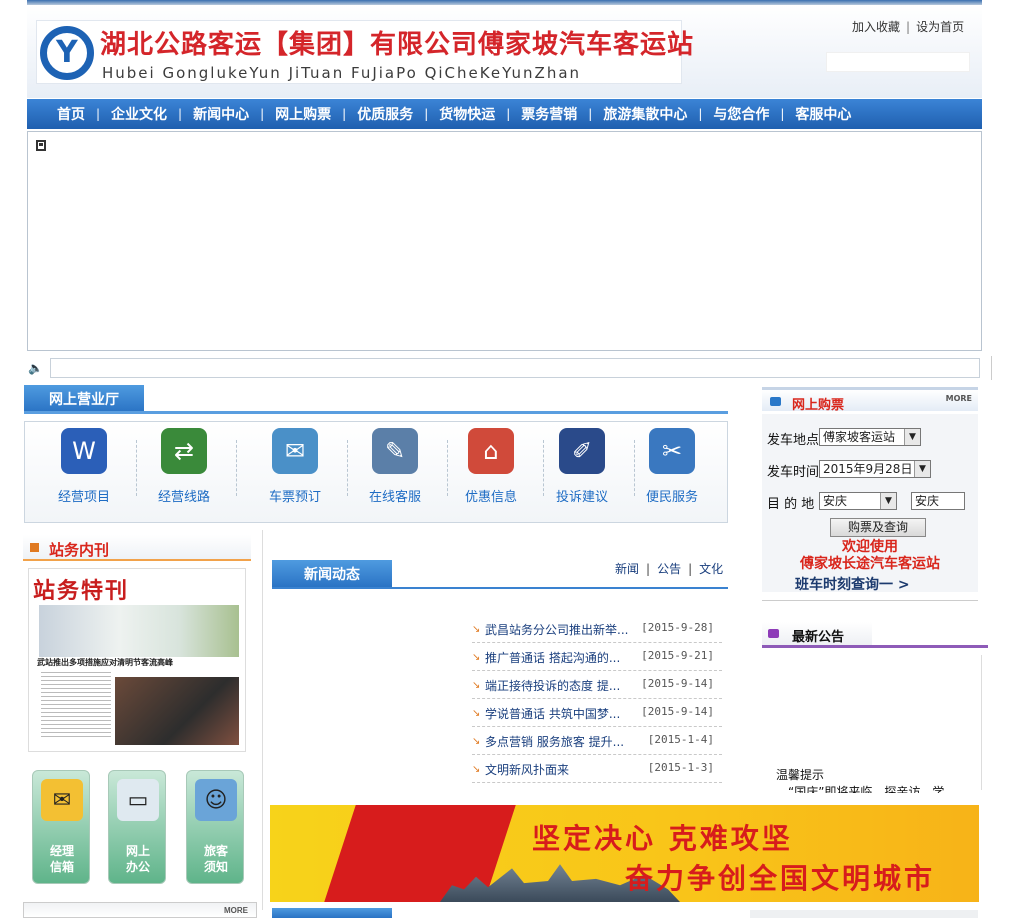  What do you see at coordinates (184, 451) in the screenshot?
I see `network-route-icon: ⇄` at bounding box center [184, 451].